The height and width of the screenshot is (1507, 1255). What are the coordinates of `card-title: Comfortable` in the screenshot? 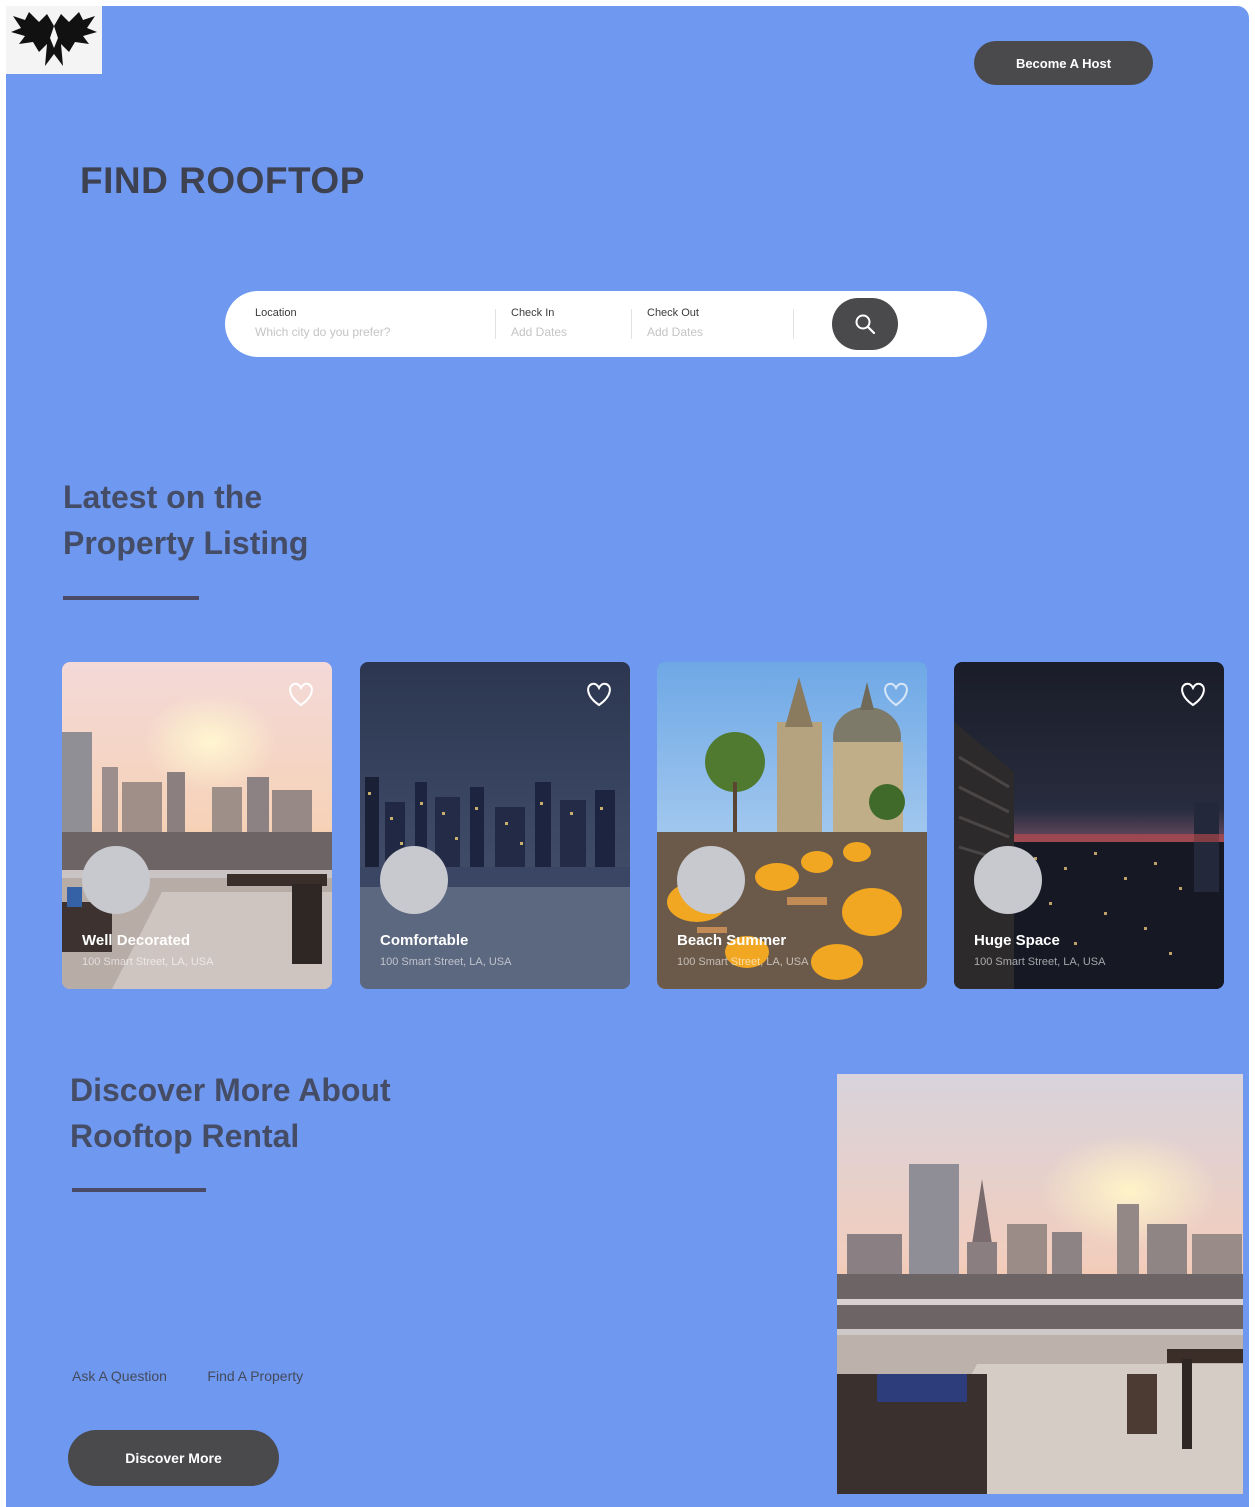 It's located at (424, 940).